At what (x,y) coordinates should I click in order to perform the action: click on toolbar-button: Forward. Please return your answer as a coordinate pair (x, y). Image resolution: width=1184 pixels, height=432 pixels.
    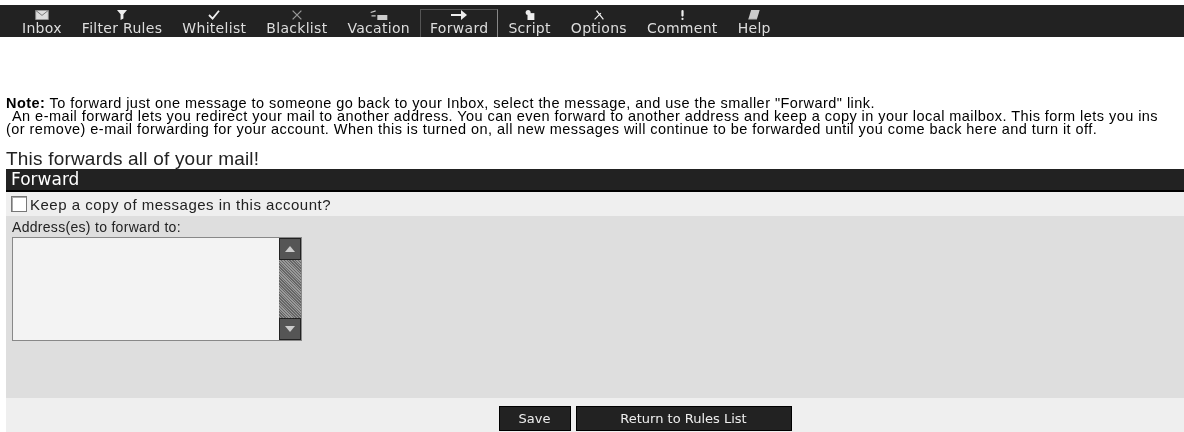
    Looking at the image, I should click on (459, 23).